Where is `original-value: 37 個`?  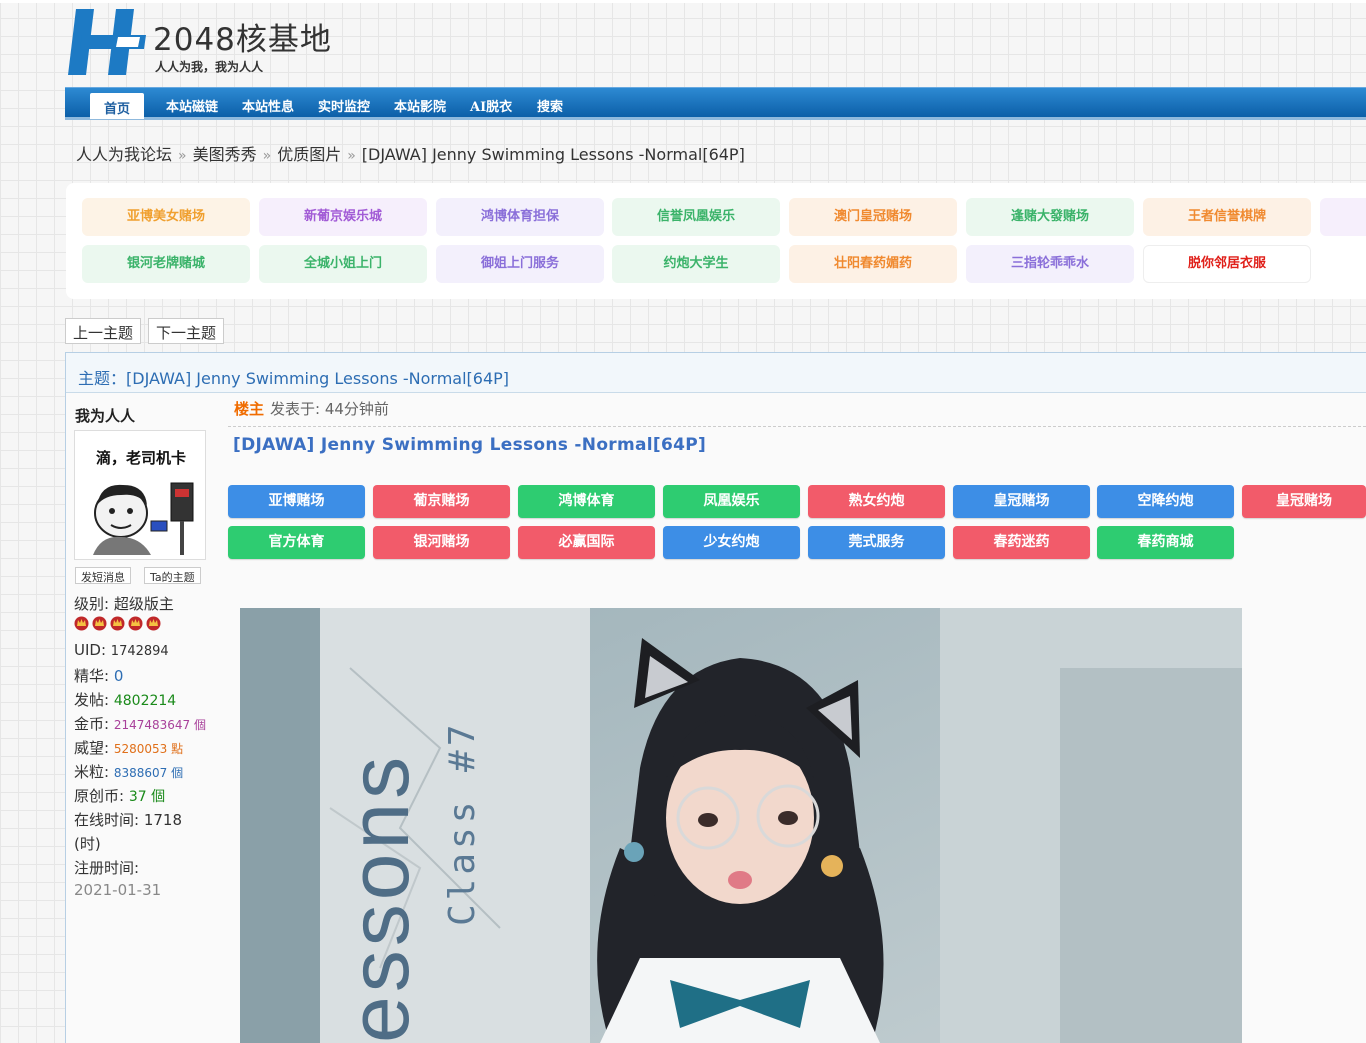 original-value: 37 個 is located at coordinates (147, 797).